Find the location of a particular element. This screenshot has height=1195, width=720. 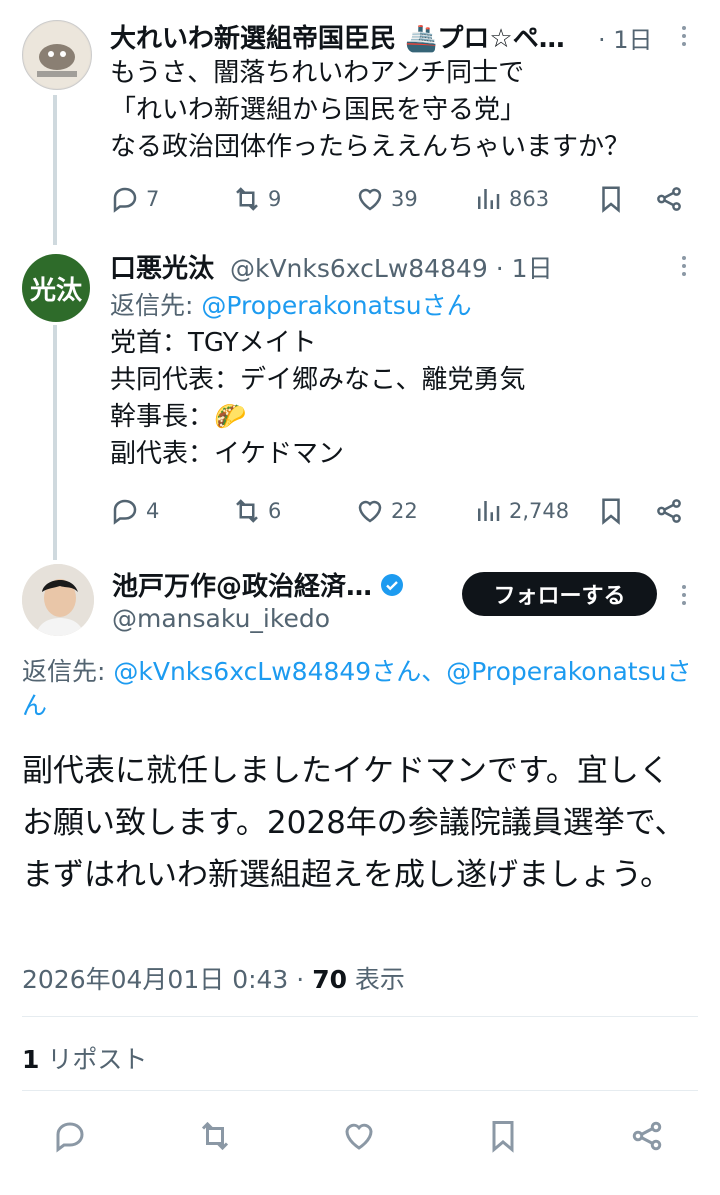

reply-to-line: 返信先: @Properakonatsuさん is located at coordinates (291, 304).